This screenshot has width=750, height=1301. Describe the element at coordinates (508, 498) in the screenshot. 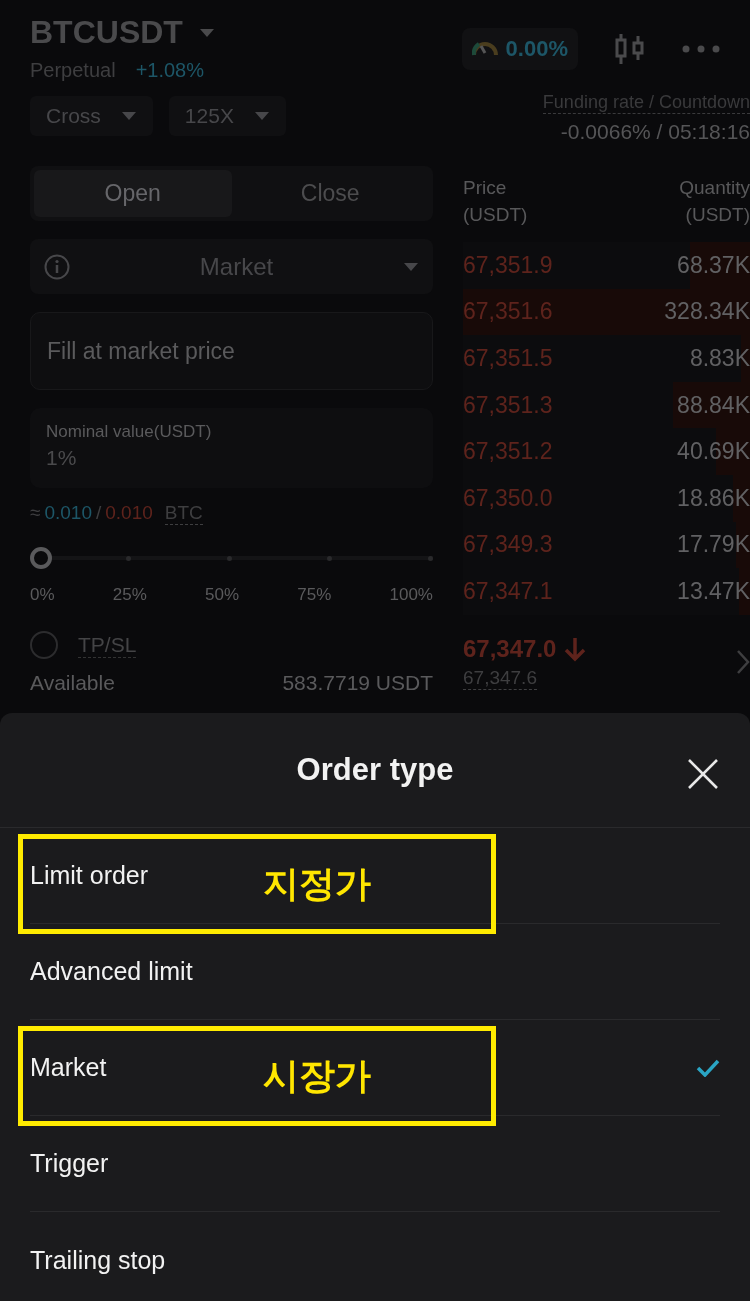

I see `ask-price: 67,350.0` at that location.